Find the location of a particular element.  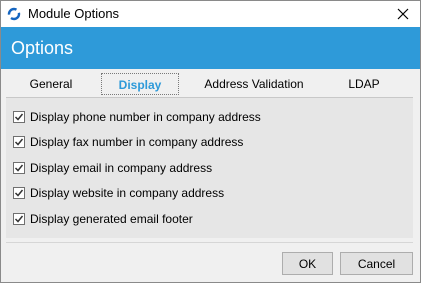

option-label: Display phone number in company address is located at coordinates (145, 117).